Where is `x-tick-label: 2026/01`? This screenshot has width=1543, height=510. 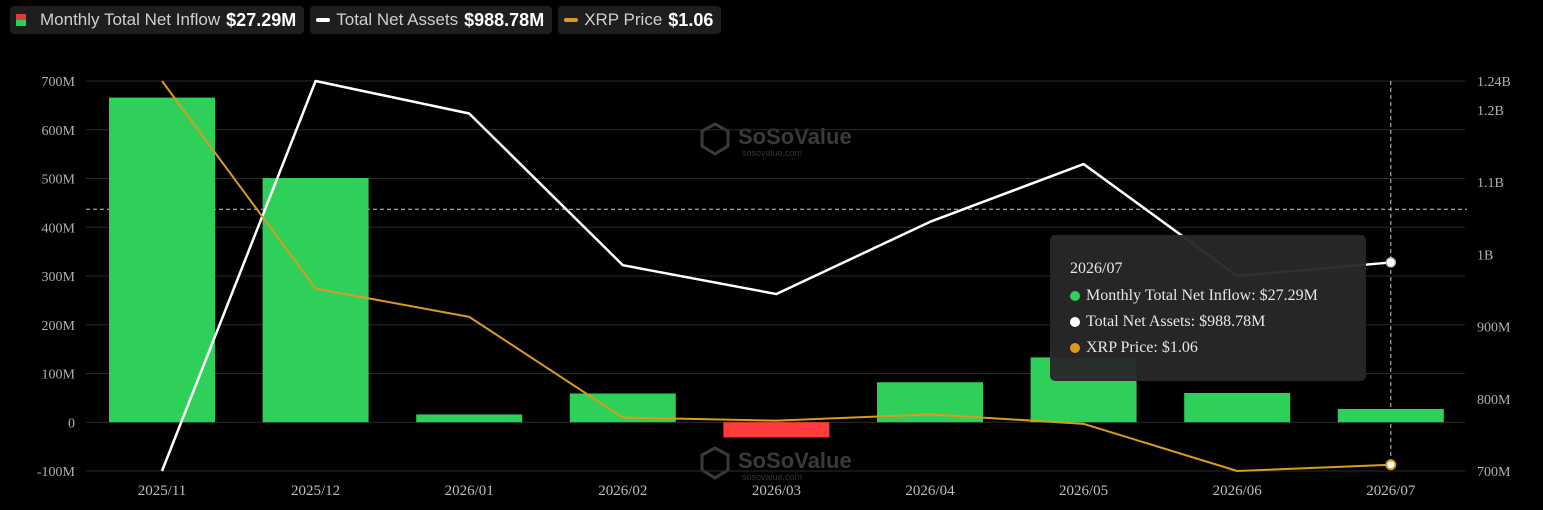 x-tick-label: 2026/01 is located at coordinates (469, 491).